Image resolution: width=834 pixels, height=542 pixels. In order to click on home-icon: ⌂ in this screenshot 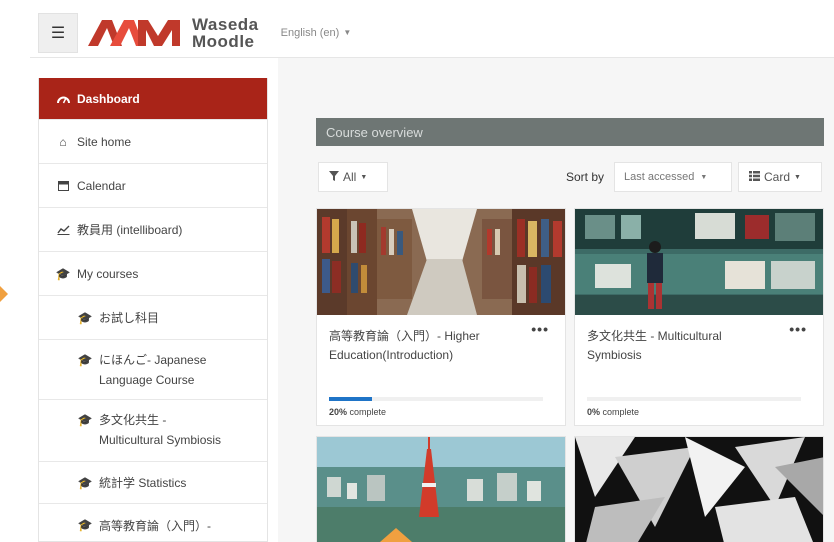, I will do `click(63, 141)`.